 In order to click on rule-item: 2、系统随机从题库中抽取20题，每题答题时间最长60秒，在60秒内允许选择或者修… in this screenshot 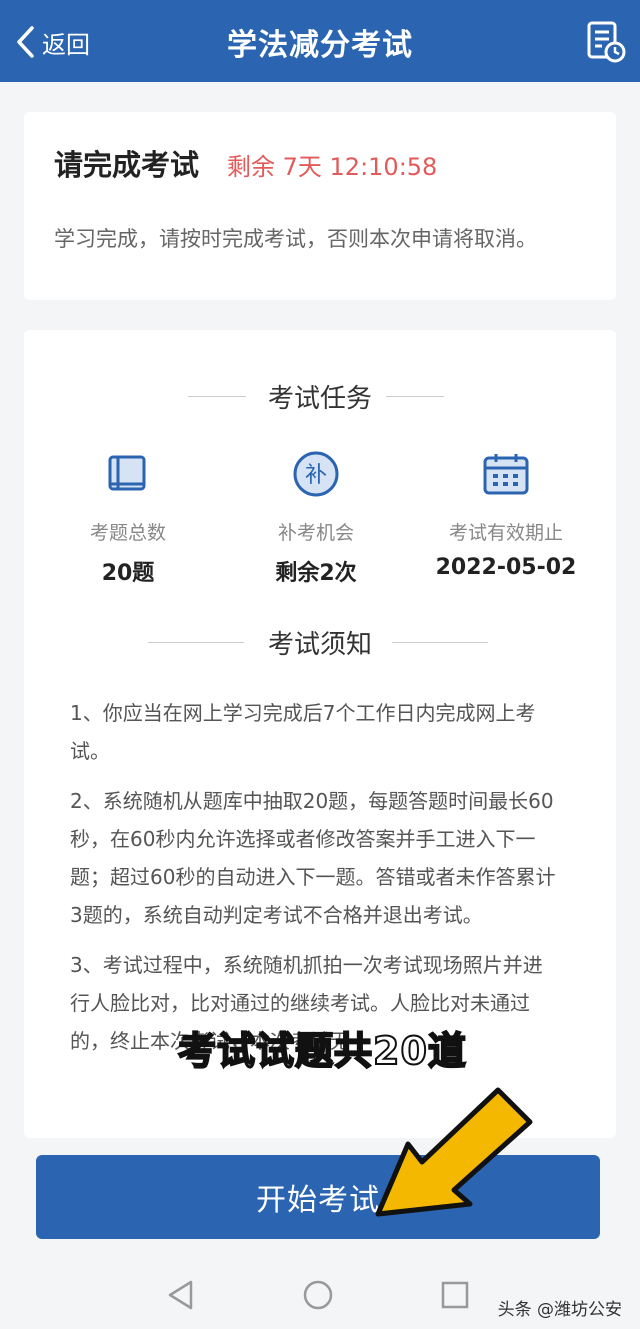, I will do `click(313, 858)`.